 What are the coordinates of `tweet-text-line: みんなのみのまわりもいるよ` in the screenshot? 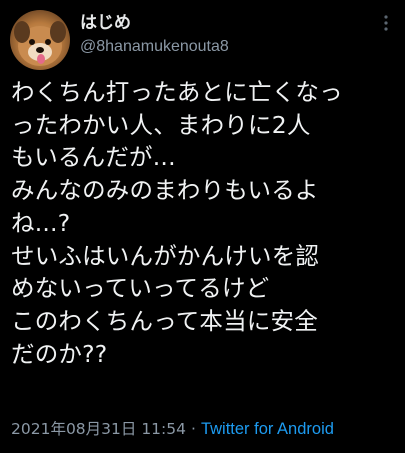 It's located at (165, 190).